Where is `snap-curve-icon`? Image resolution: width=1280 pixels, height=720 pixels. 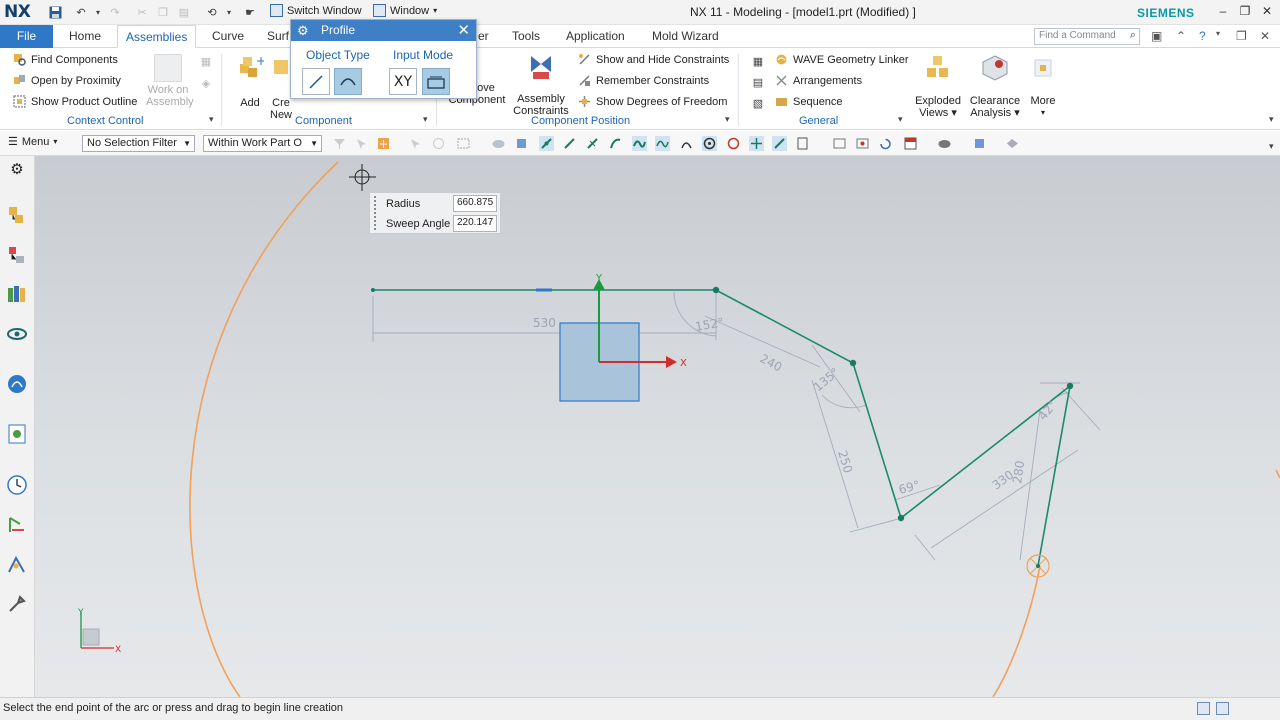 snap-curve-icon is located at coordinates (615, 143).